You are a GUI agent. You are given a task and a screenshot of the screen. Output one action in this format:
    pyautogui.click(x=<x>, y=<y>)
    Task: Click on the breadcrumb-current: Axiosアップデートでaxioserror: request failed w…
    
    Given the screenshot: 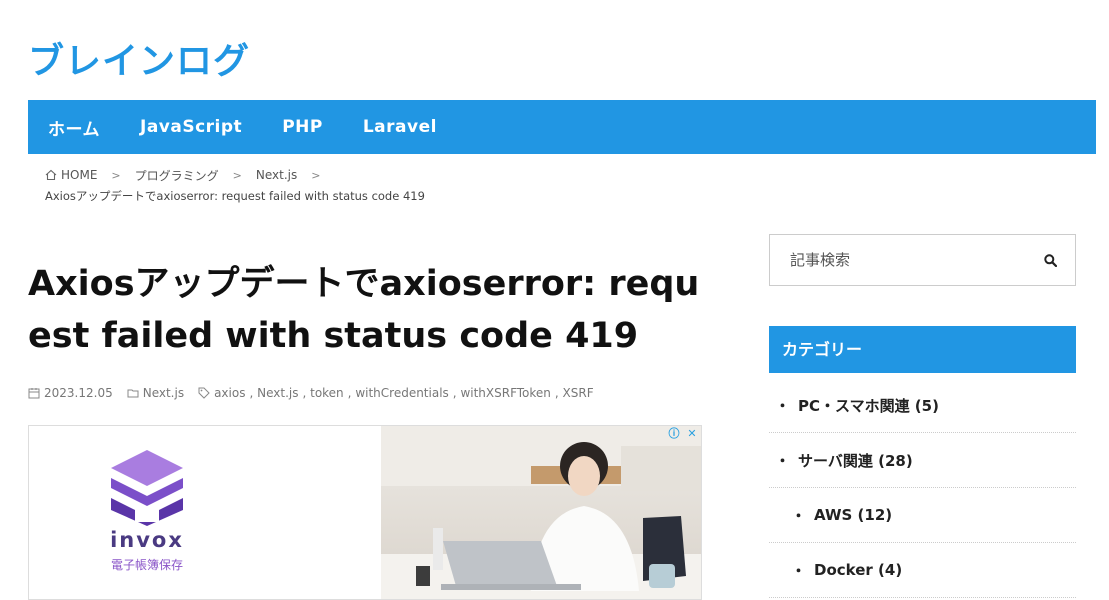 What is the action you would take?
    pyautogui.click(x=235, y=196)
    